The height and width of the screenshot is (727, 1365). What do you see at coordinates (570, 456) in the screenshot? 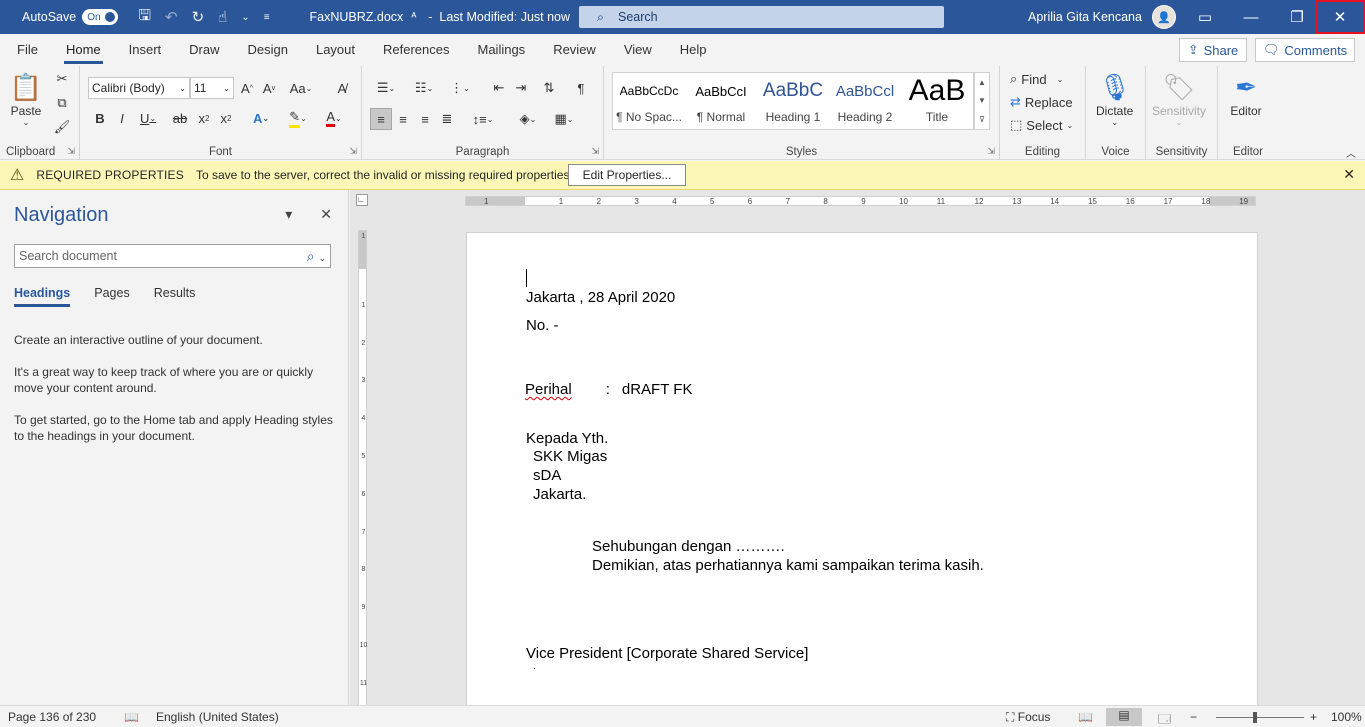
I see `address-line: SKK Migas` at bounding box center [570, 456].